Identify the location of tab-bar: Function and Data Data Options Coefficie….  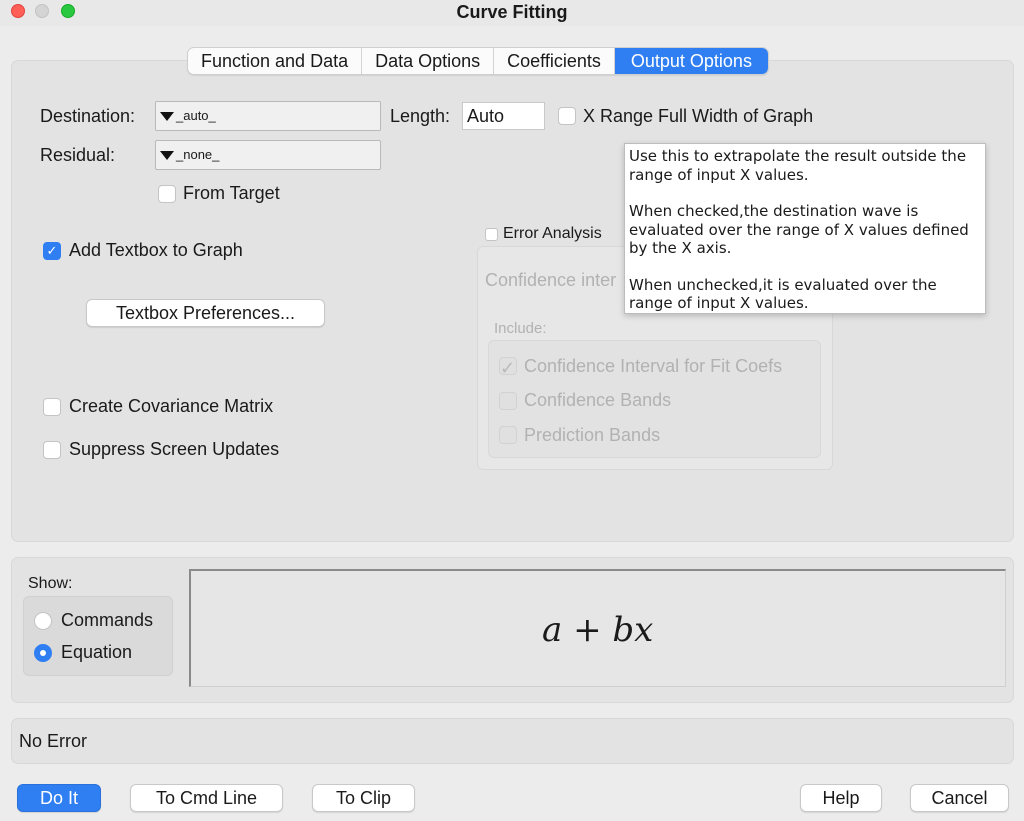
(478, 61).